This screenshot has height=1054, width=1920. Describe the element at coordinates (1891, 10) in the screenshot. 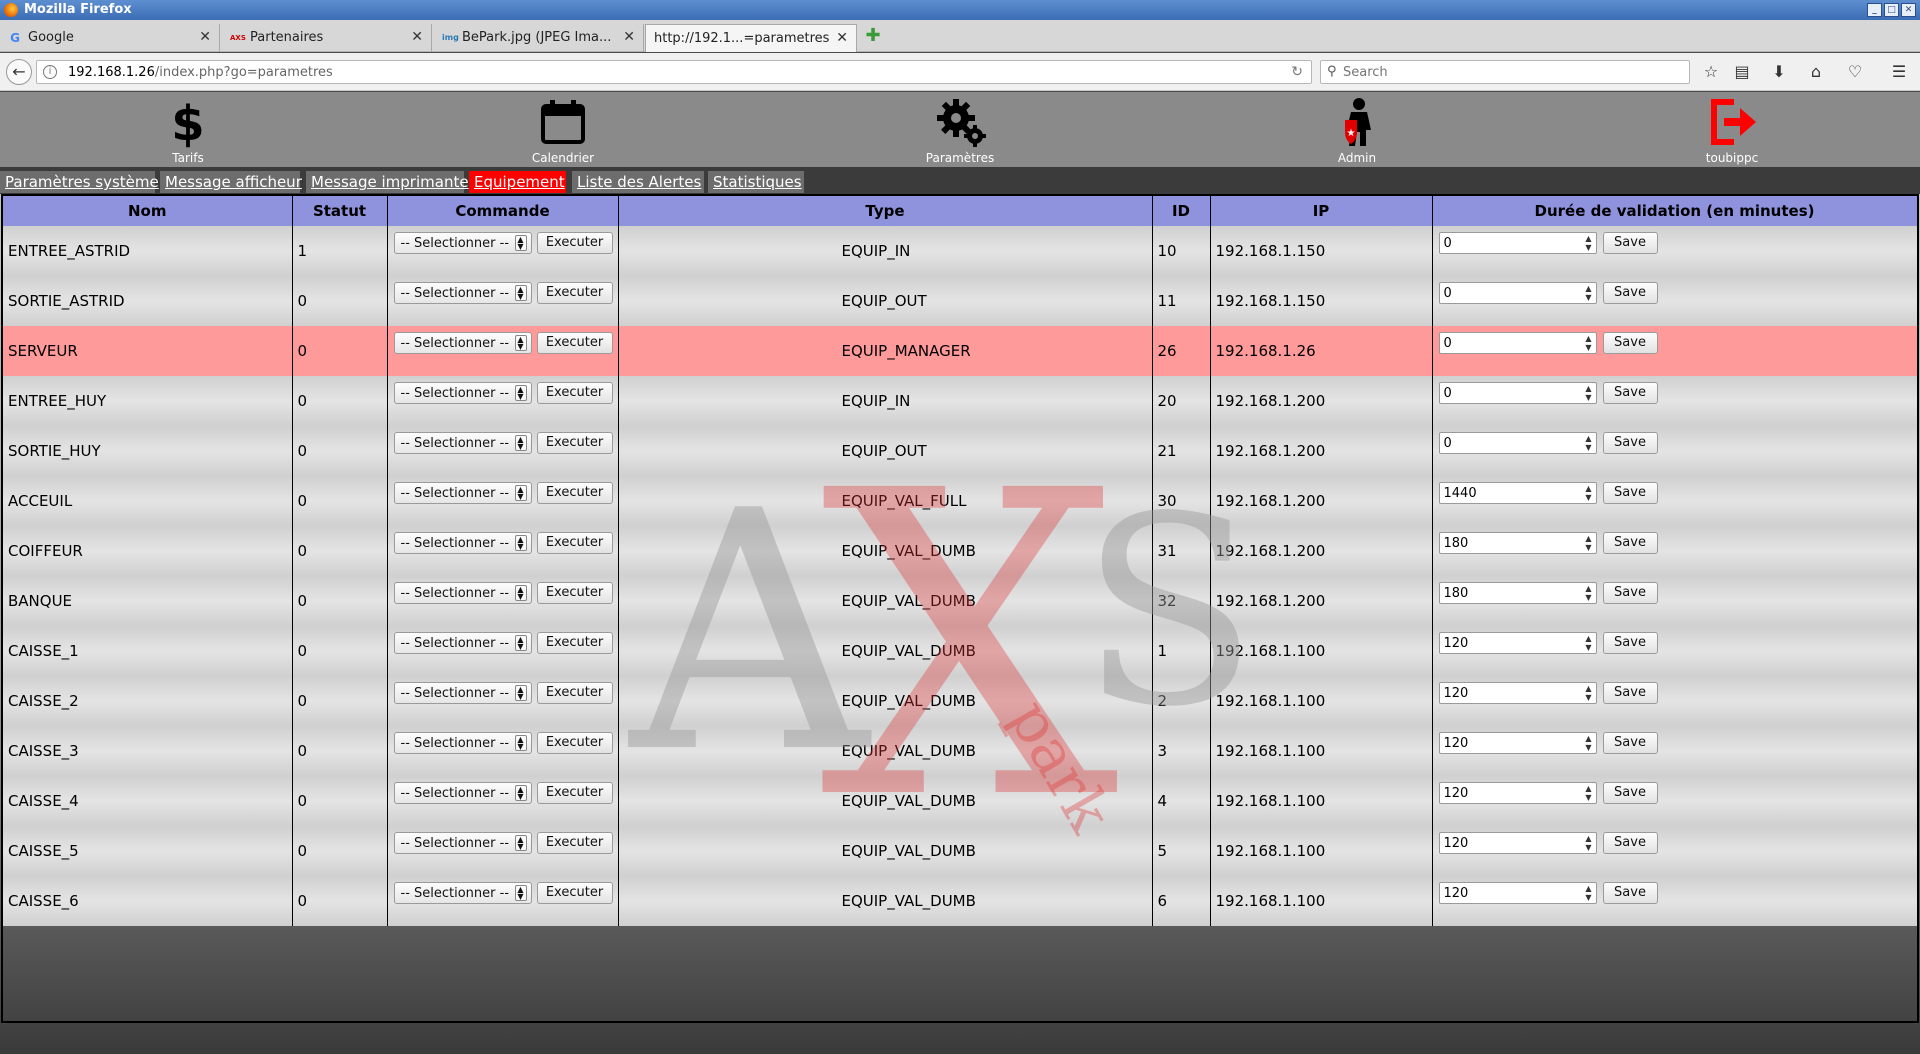

I see `maximize-button: □` at that location.